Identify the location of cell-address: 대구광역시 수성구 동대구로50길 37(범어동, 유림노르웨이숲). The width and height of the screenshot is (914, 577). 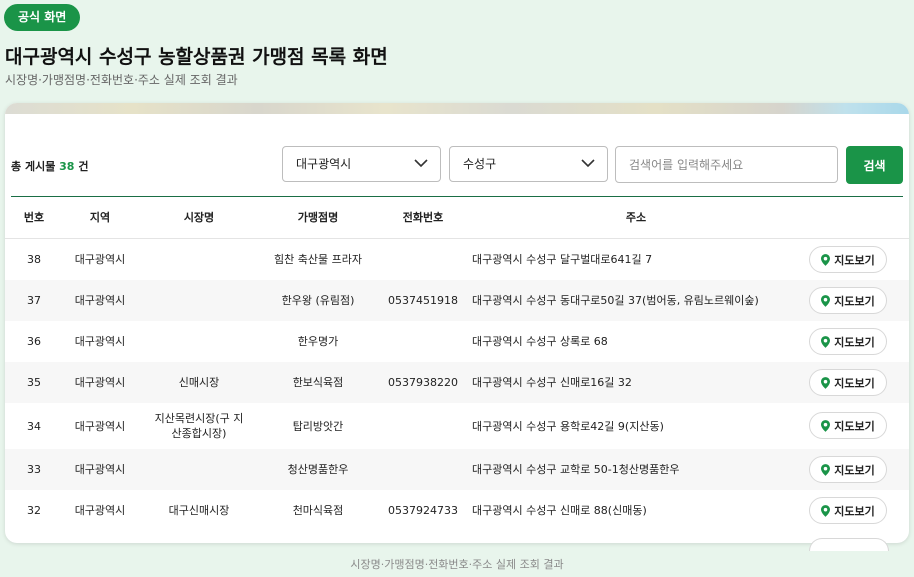
(615, 300).